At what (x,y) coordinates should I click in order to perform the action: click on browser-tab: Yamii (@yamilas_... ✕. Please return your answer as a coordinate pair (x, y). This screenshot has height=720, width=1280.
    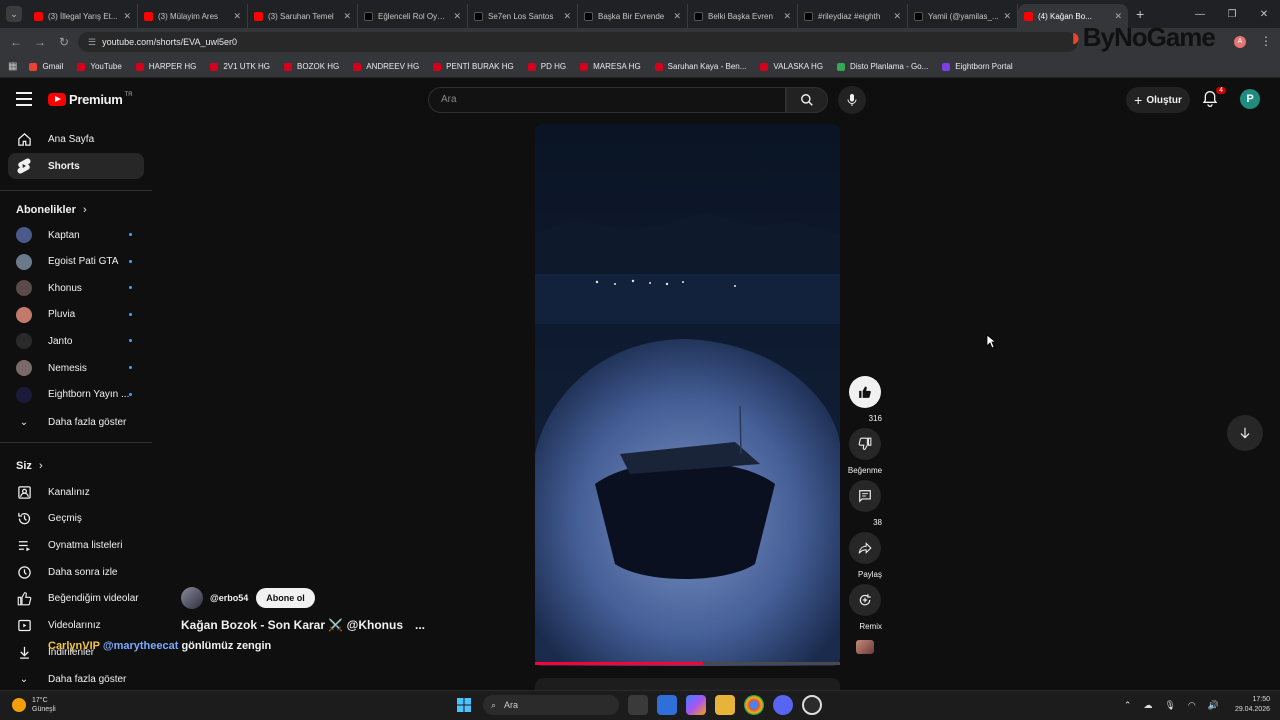
    Looking at the image, I should click on (963, 16).